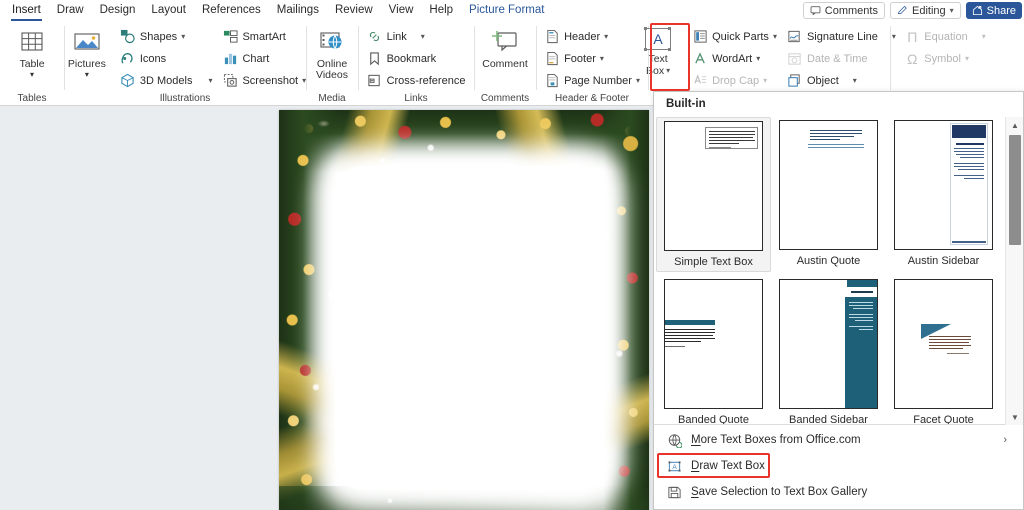  I want to click on footer-button: Footer ▾, so click(592, 58).